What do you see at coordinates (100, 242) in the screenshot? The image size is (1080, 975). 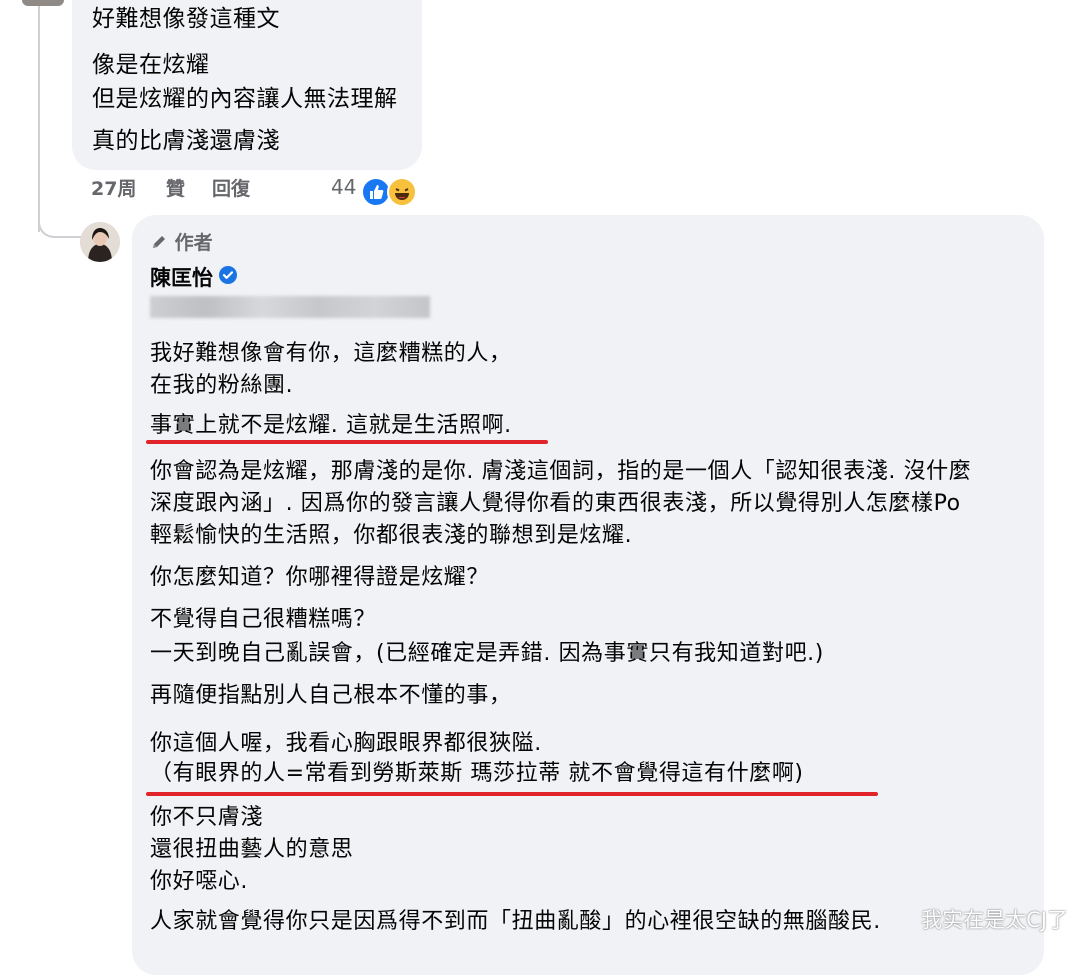 I see `author-avatar` at bounding box center [100, 242].